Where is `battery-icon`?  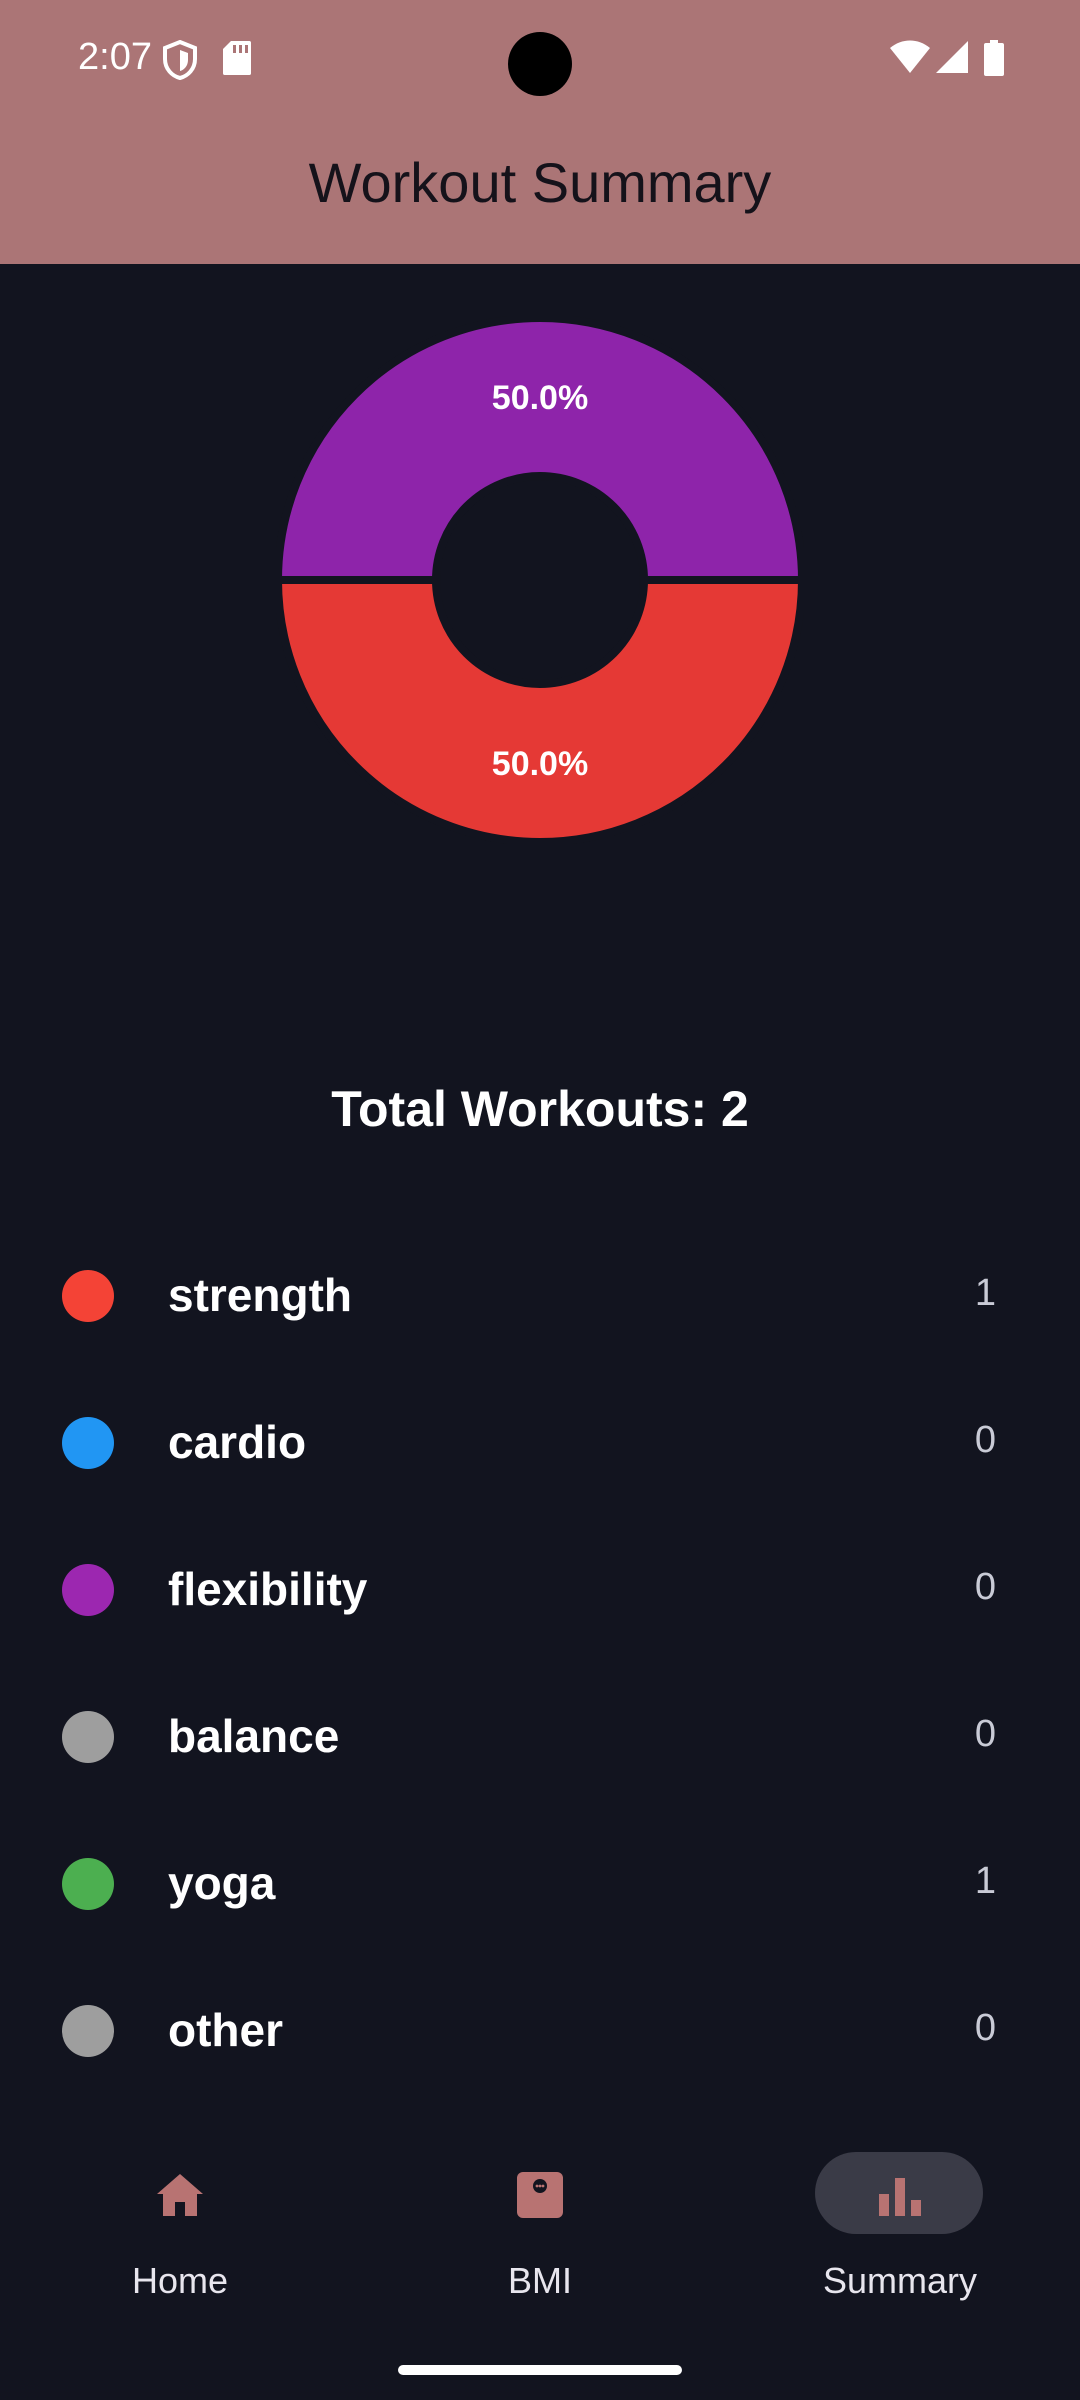 battery-icon is located at coordinates (994, 60).